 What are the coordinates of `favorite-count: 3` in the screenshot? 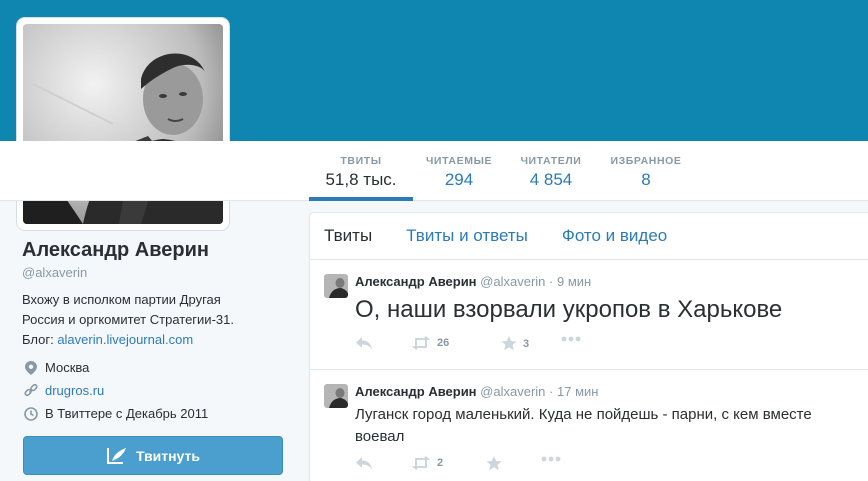 It's located at (526, 343).